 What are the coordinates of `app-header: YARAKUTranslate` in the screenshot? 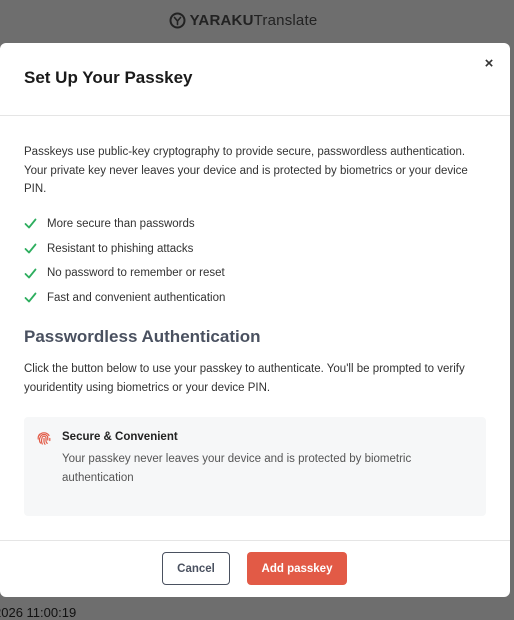 It's located at (257, 20).